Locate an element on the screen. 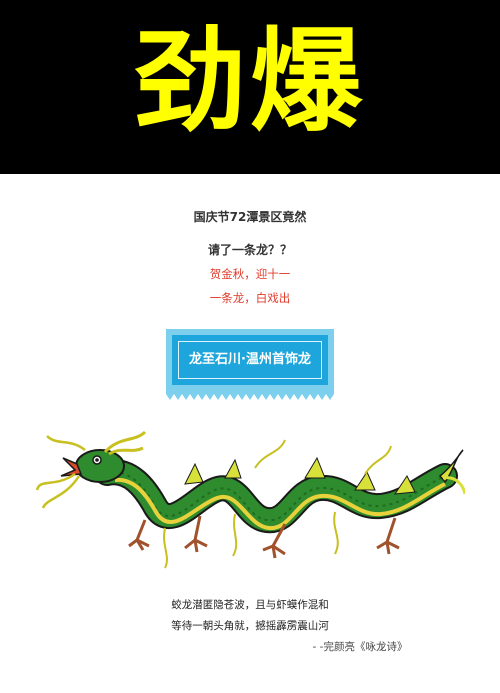 This screenshot has width=500, height=693. headline-line-2: 请了一条龙？？ is located at coordinates (249, 250).